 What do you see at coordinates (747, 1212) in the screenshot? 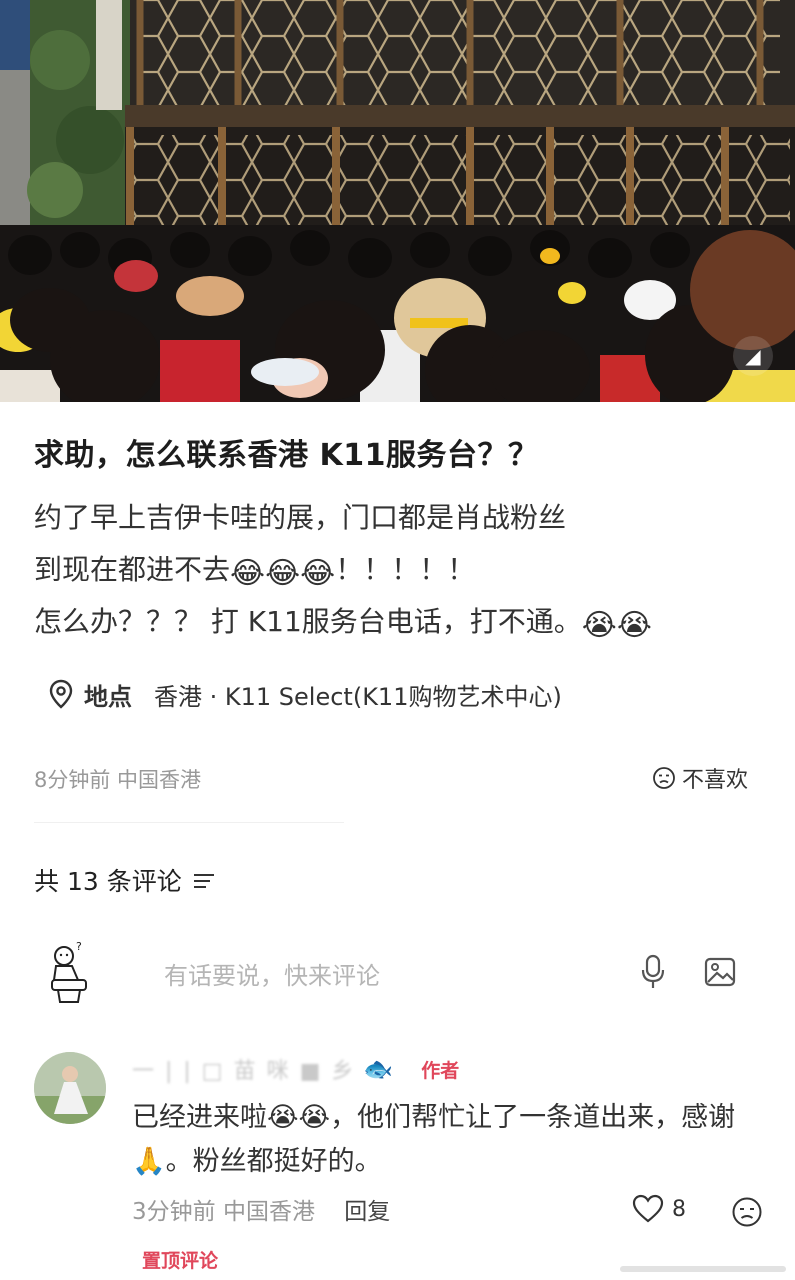
I see `comment-dislike-icon` at bounding box center [747, 1212].